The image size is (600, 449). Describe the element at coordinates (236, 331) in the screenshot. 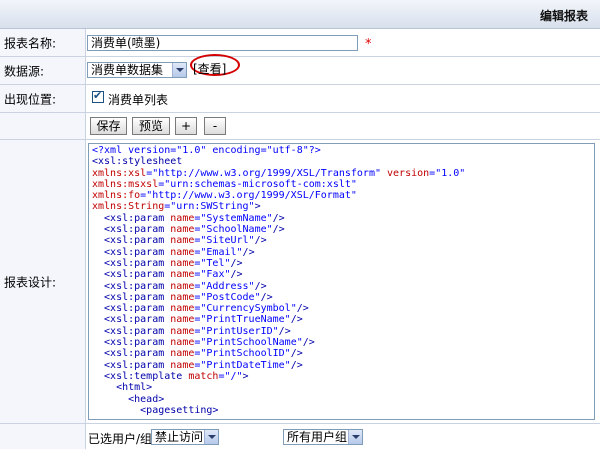

I see `code-token: ="PrintUserID"` at that location.